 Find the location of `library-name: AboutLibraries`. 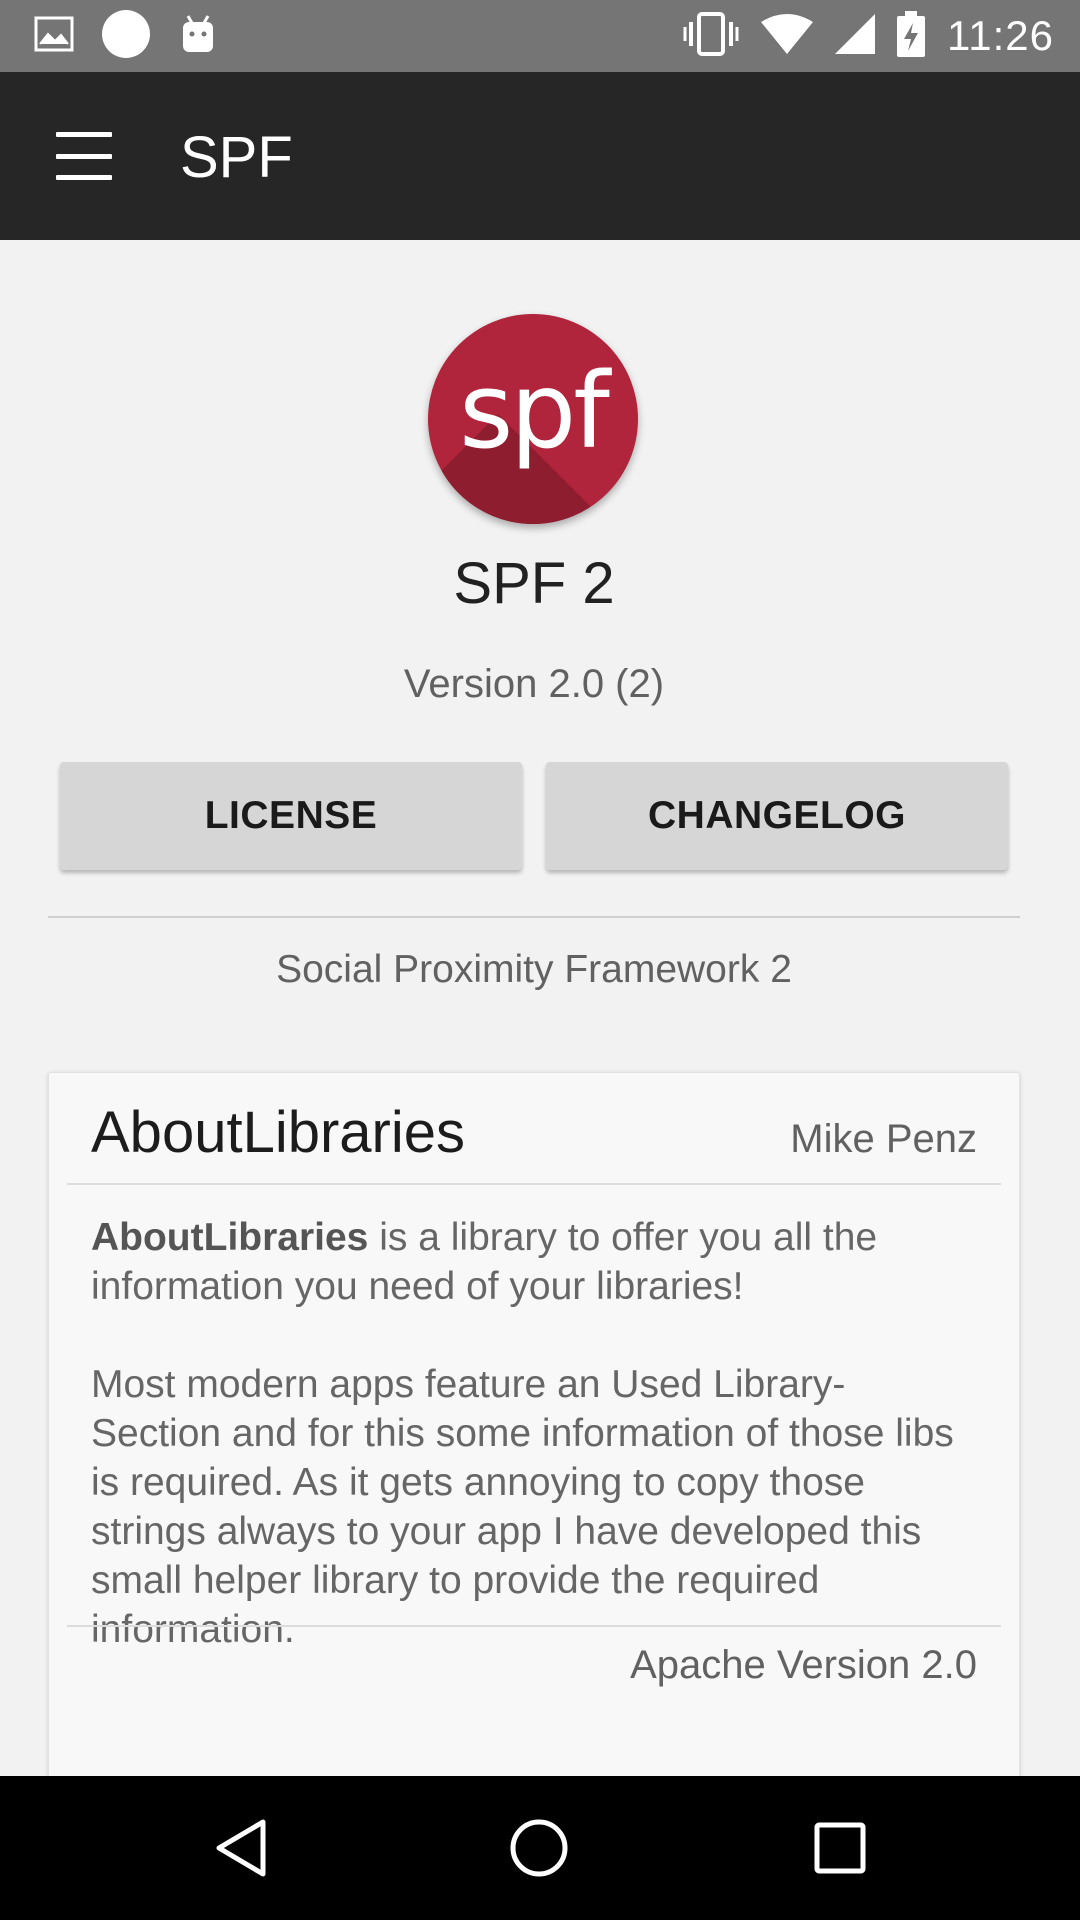

library-name: AboutLibraries is located at coordinates (278, 1132).